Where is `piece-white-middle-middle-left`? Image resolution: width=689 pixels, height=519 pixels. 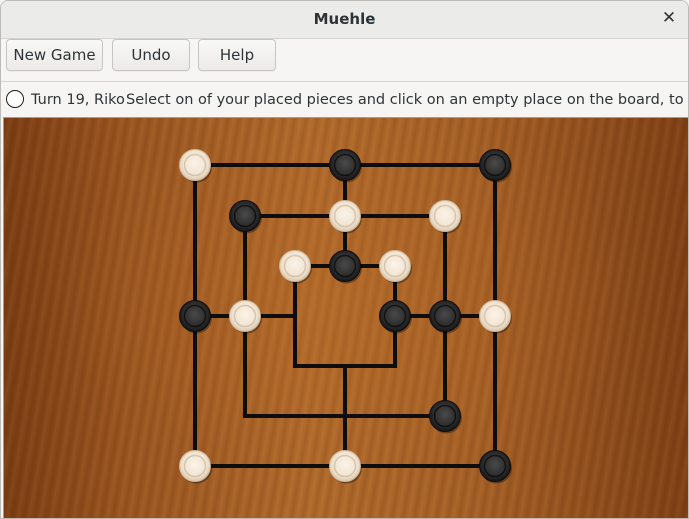 piece-white-middle-middle-left is located at coordinates (246, 317).